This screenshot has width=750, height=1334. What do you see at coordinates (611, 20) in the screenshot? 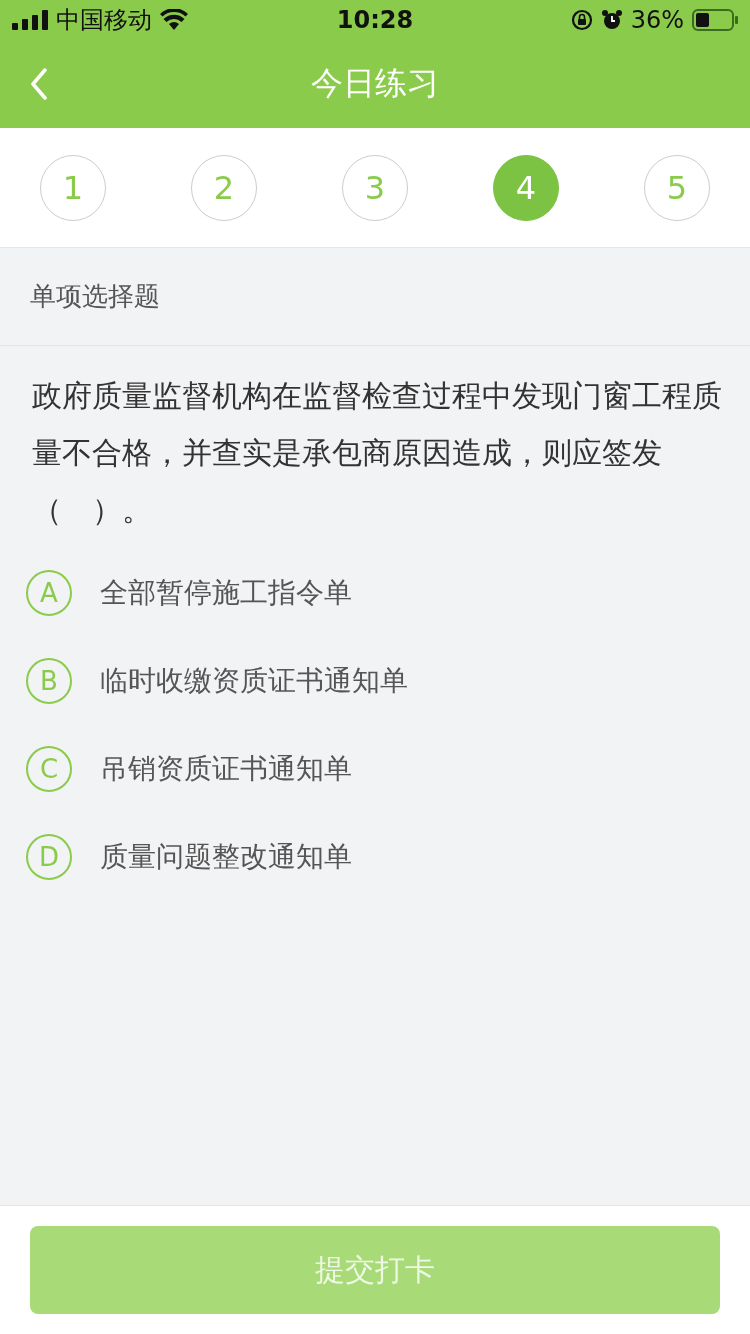
I see `alarm-clock-icon` at bounding box center [611, 20].